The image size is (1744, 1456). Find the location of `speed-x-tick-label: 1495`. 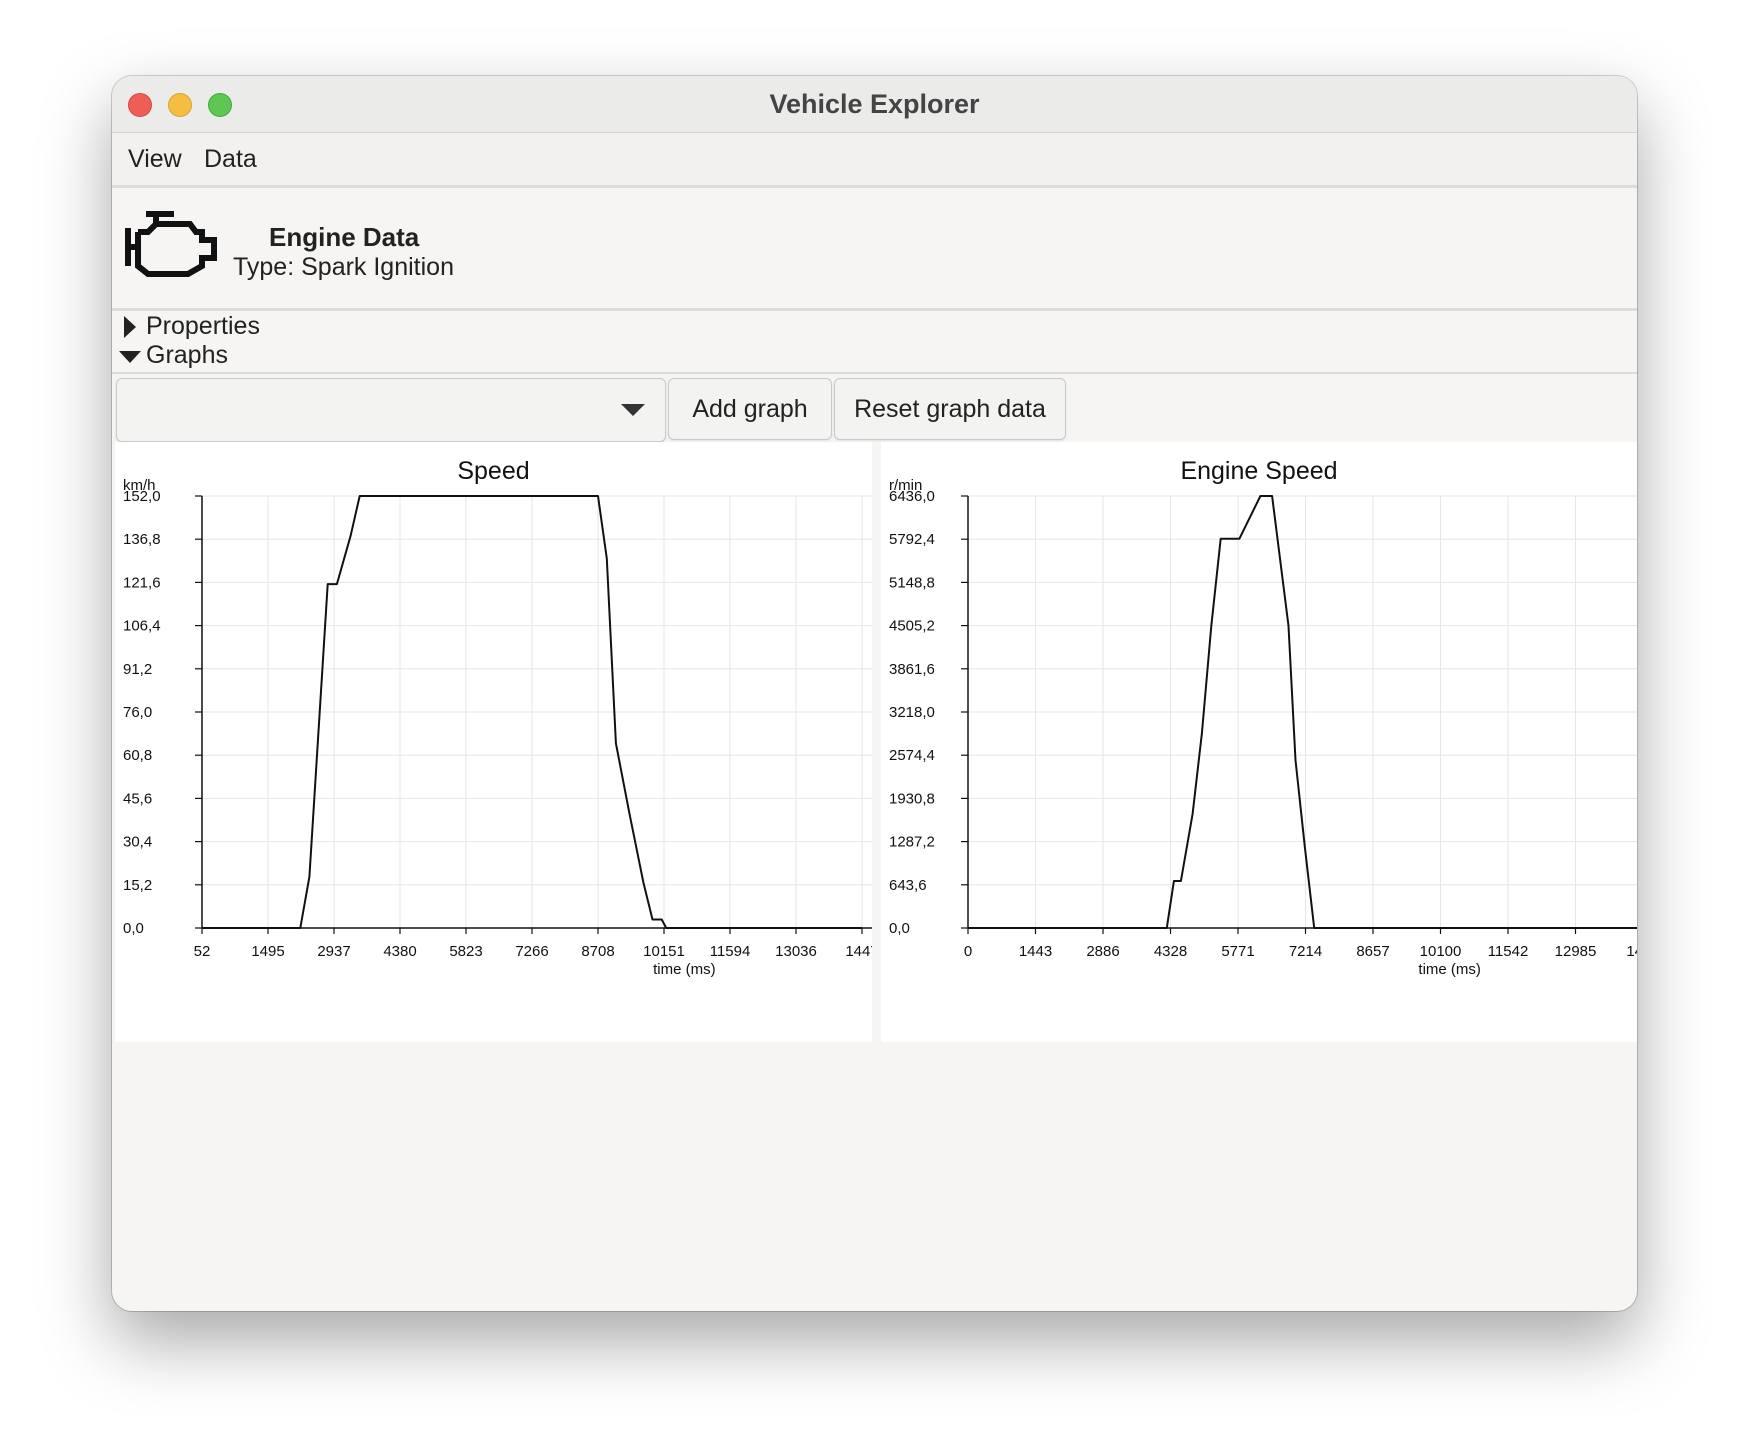

speed-x-tick-label: 1495 is located at coordinates (267, 951).